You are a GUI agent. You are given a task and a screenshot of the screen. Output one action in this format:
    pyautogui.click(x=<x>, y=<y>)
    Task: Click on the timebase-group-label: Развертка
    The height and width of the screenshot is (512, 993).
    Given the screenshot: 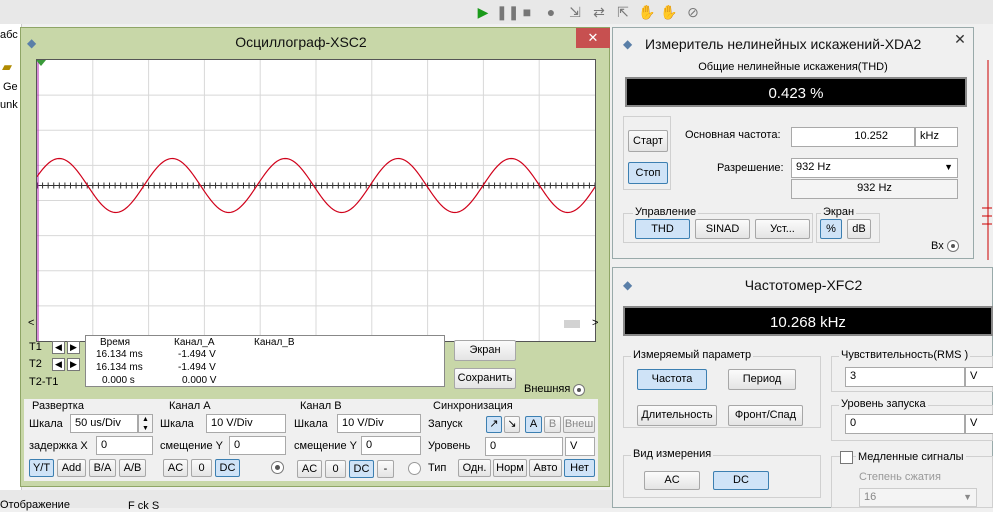 What is the action you would take?
    pyautogui.click(x=58, y=406)
    